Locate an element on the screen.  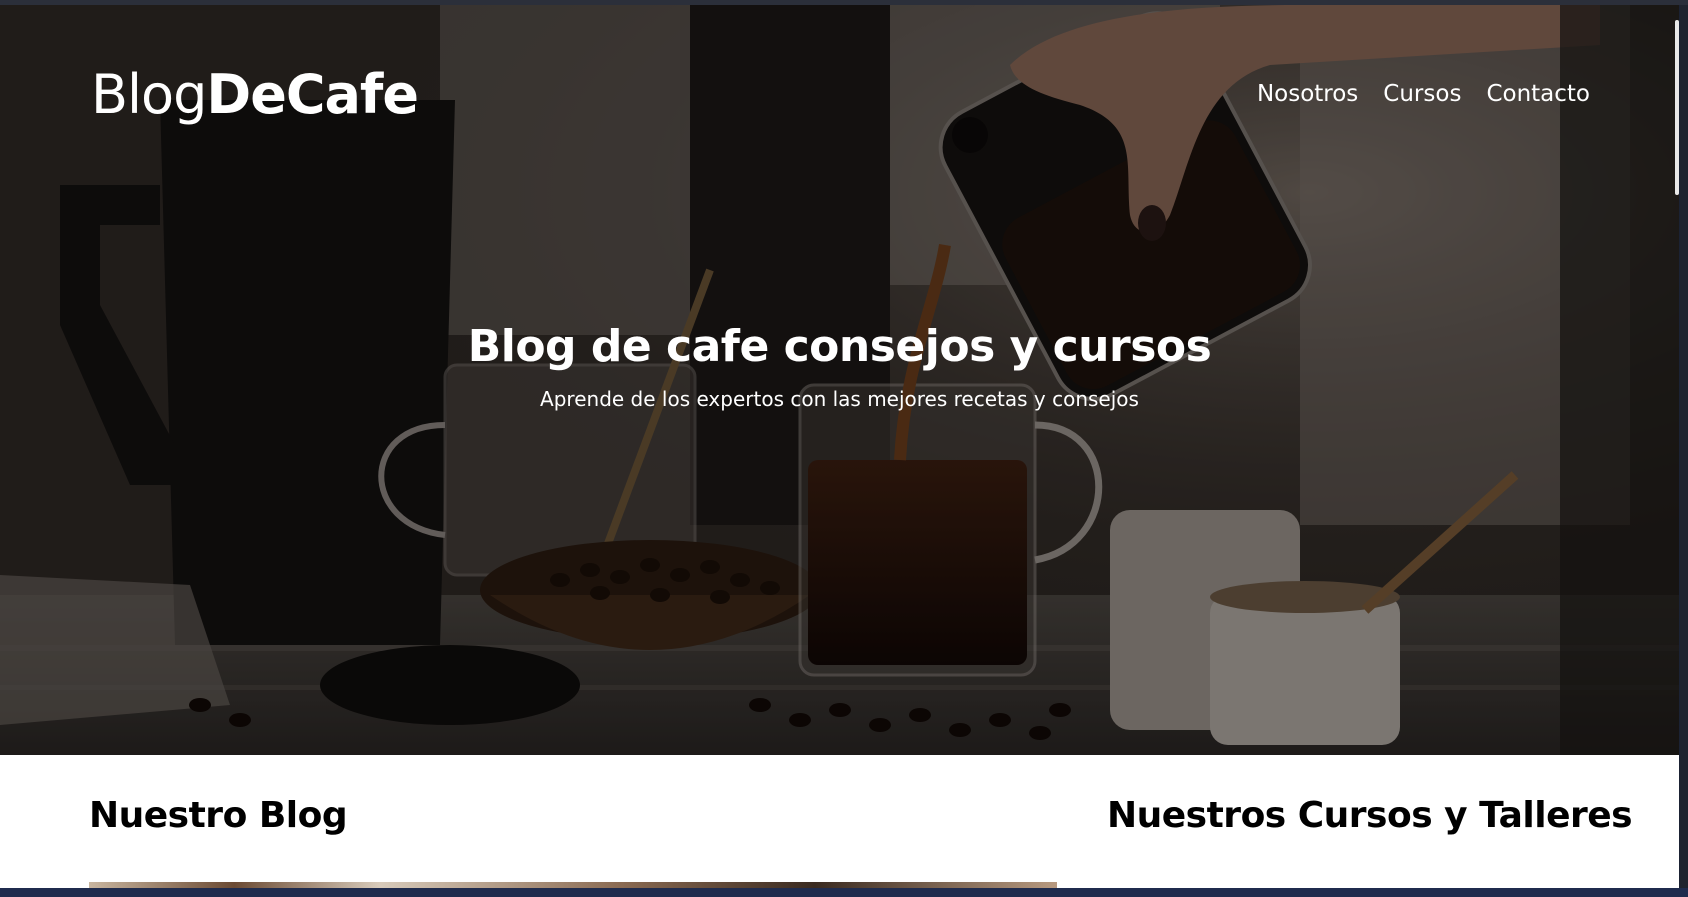
site-logo: BlogDeCafe is located at coordinates (255, 94).